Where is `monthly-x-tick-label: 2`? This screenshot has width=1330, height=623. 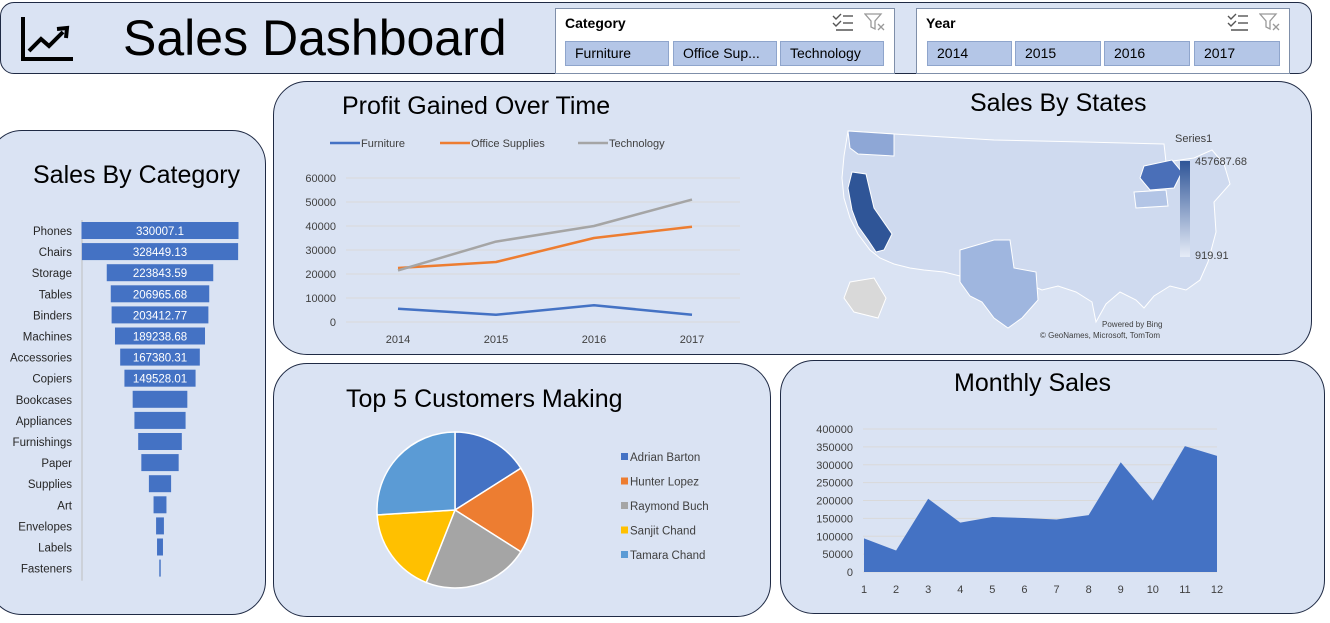 monthly-x-tick-label: 2 is located at coordinates (896, 590).